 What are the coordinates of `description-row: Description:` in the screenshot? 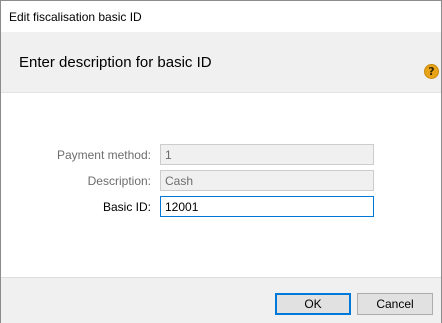 It's located at (221, 180).